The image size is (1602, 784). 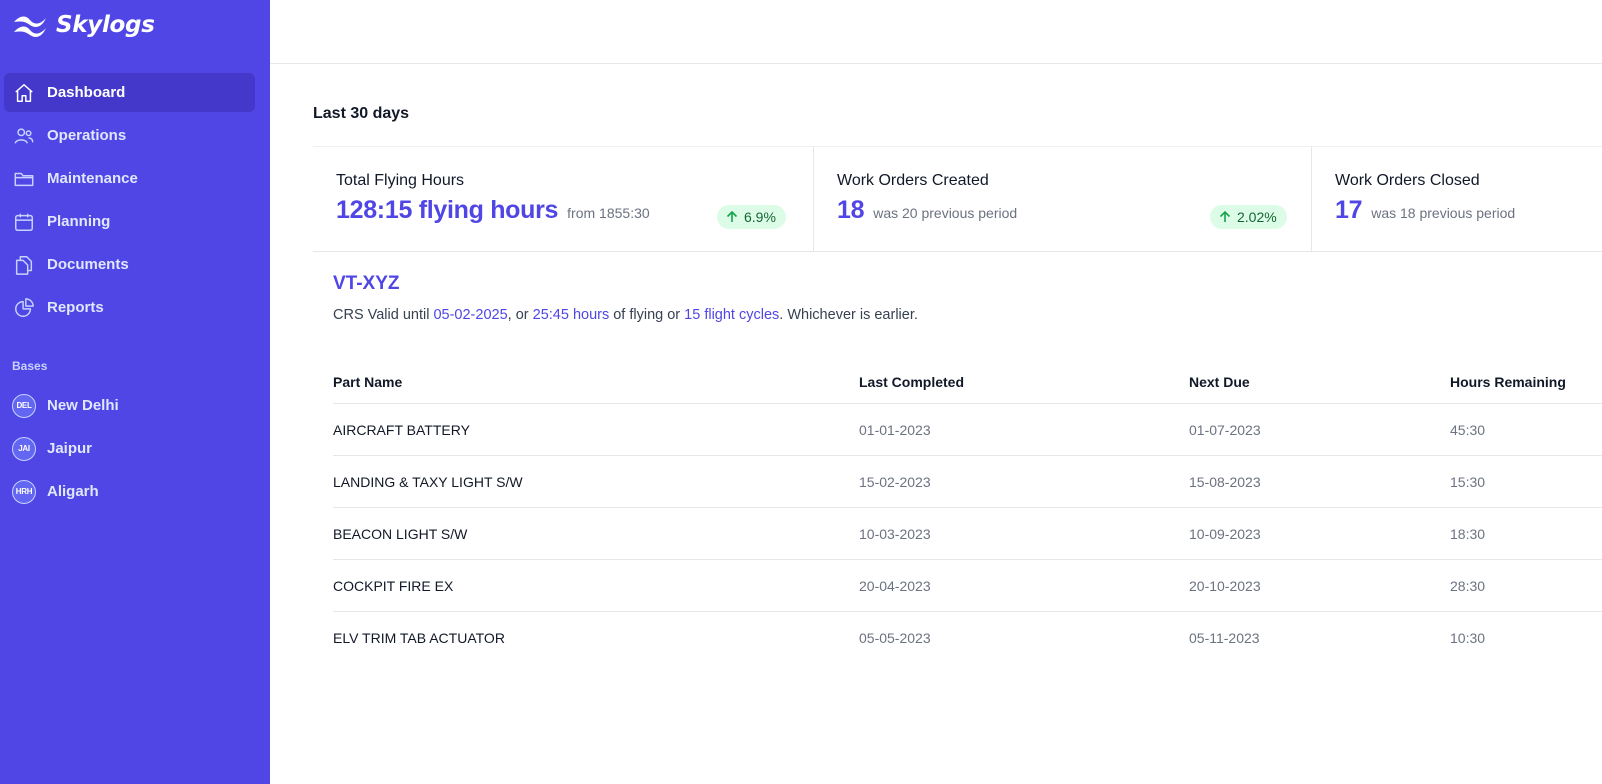 I want to click on chart-pie-icon, so click(x=24, y=308).